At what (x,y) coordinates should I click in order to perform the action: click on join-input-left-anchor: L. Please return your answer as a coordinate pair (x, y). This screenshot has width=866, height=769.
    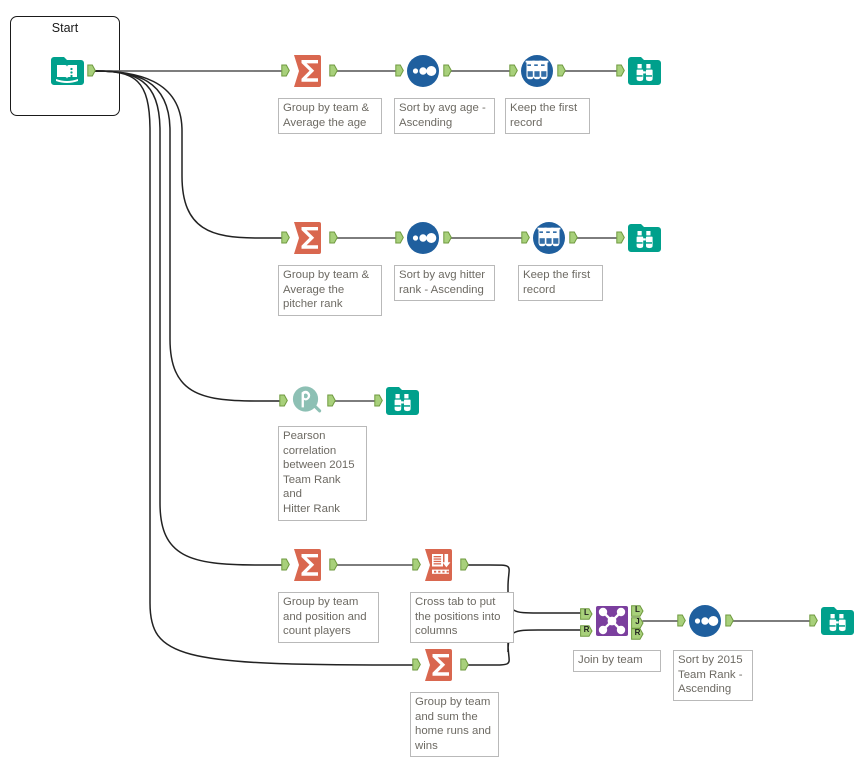
    Looking at the image, I should click on (586, 613).